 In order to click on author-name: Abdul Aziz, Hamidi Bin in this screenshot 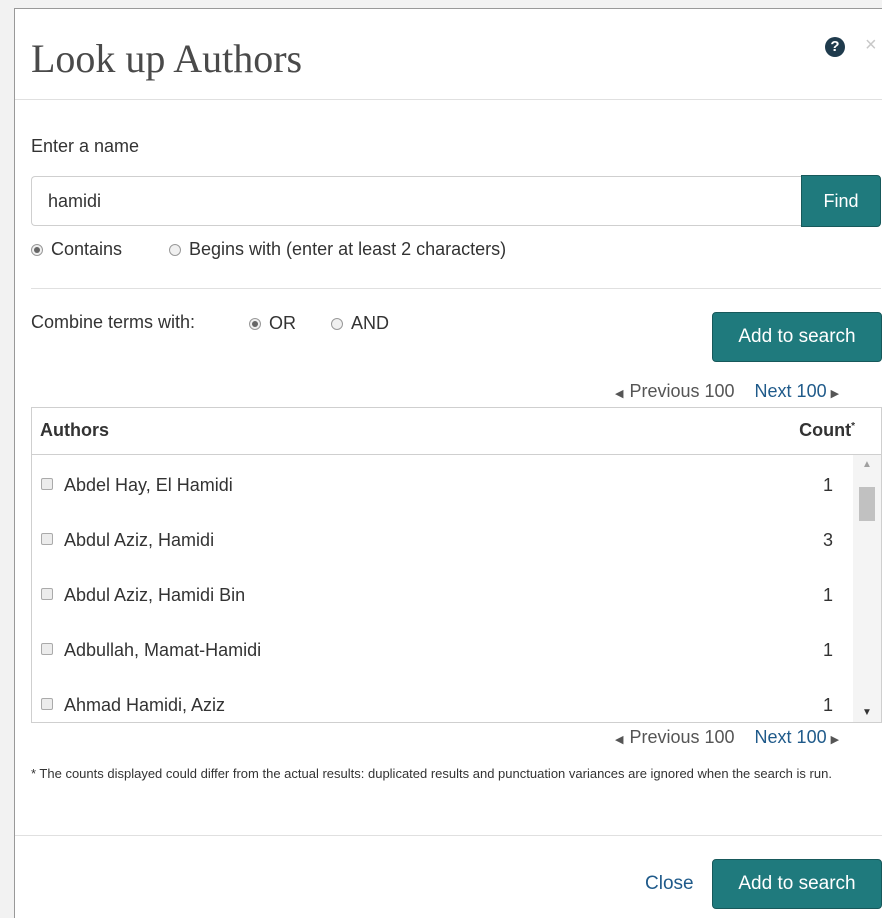, I will do `click(155, 595)`.